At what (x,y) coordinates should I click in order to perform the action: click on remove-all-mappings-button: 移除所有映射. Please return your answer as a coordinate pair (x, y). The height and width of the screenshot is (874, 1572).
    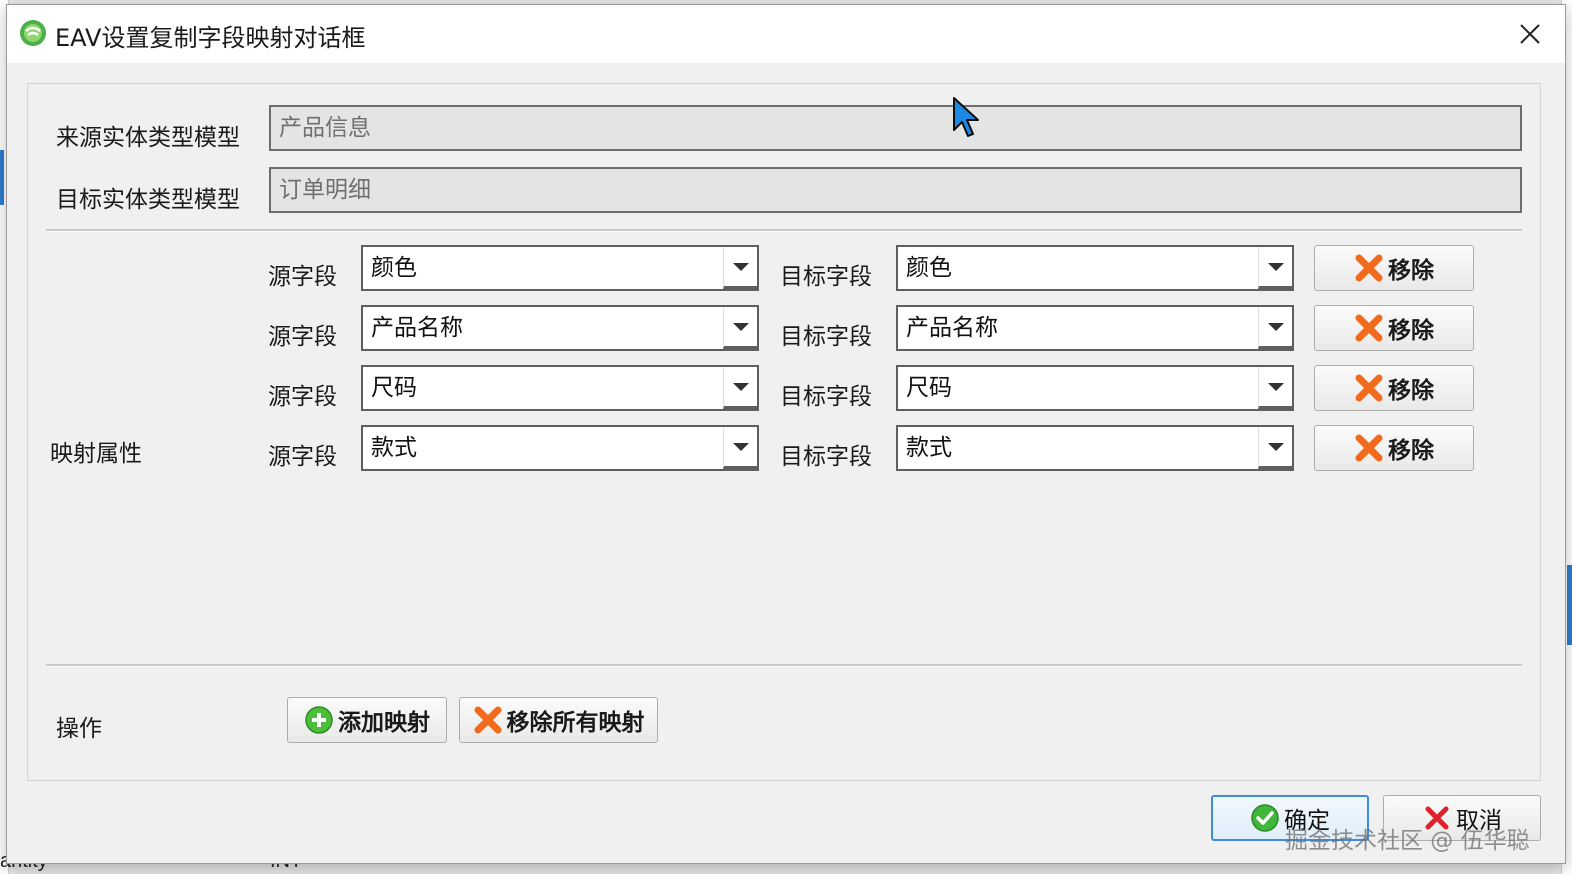
    Looking at the image, I should click on (558, 720).